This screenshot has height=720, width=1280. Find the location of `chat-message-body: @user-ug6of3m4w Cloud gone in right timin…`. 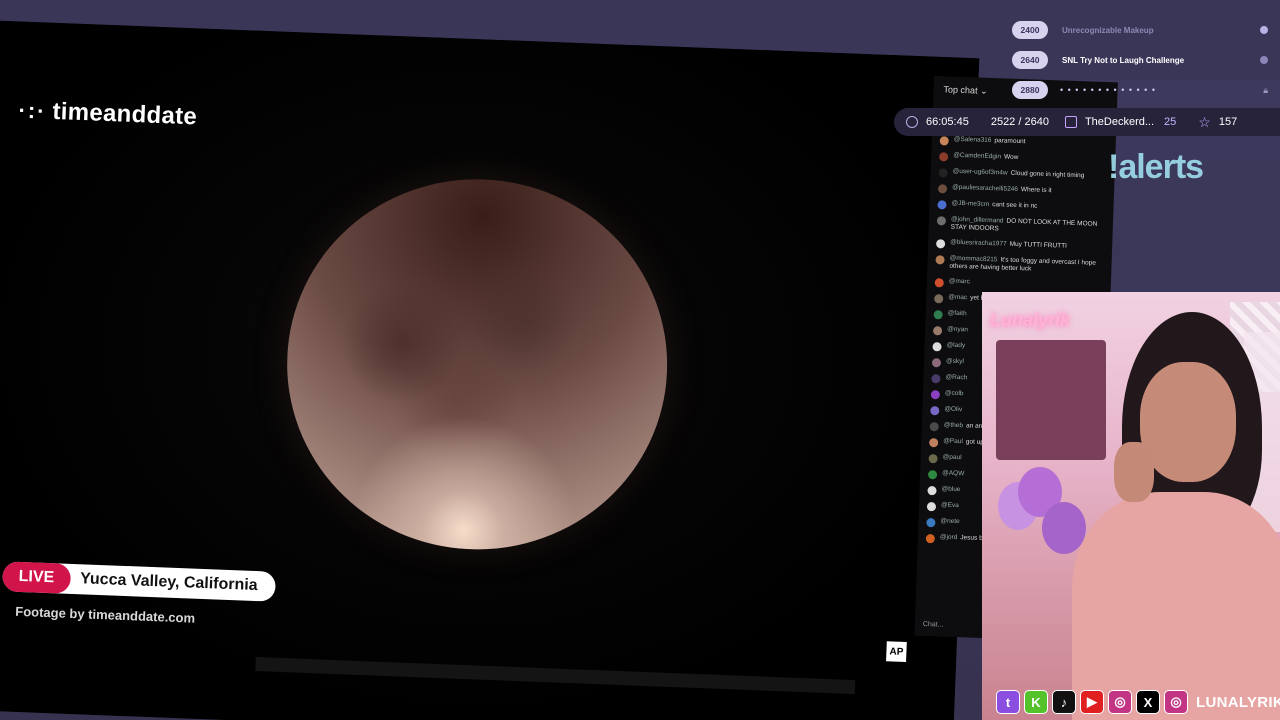

chat-message-body: @user-ug6of3m4w Cloud gone in right timin… is located at coordinates (1019, 174).